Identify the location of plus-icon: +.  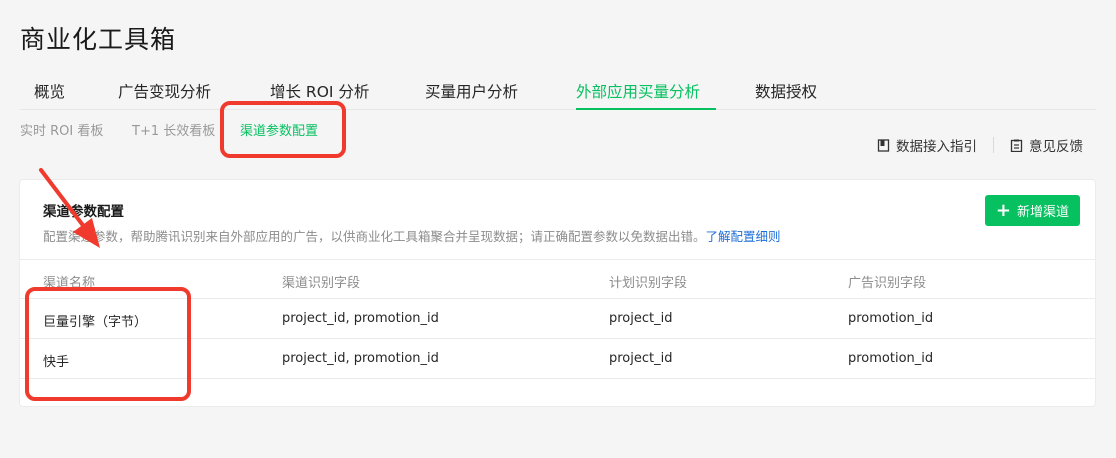
(1003, 210).